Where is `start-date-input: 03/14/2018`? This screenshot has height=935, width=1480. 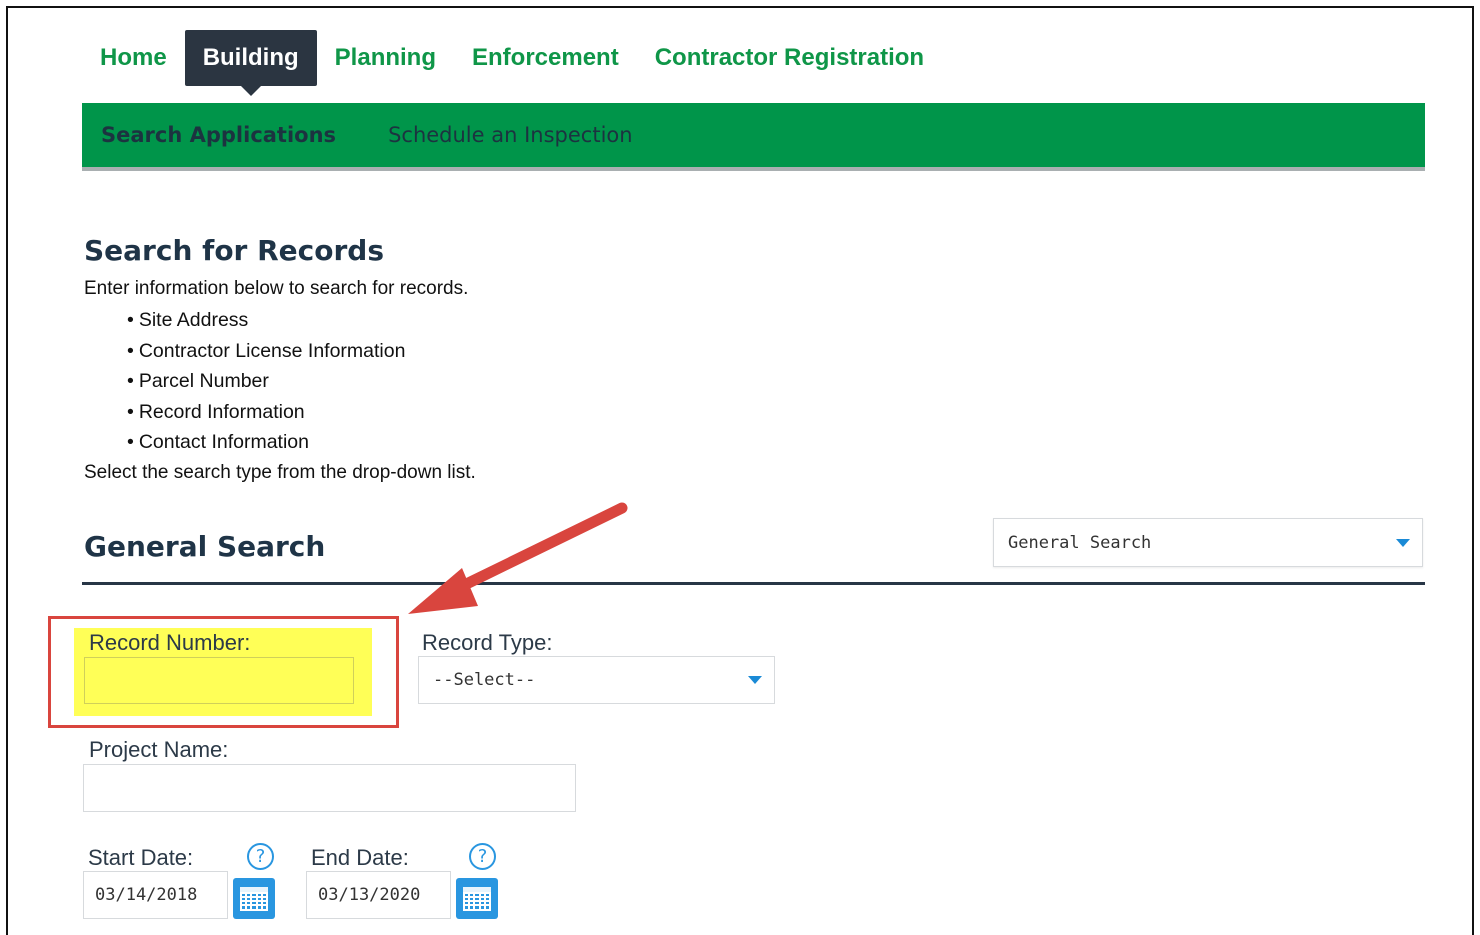 start-date-input: 03/14/2018 is located at coordinates (155, 895).